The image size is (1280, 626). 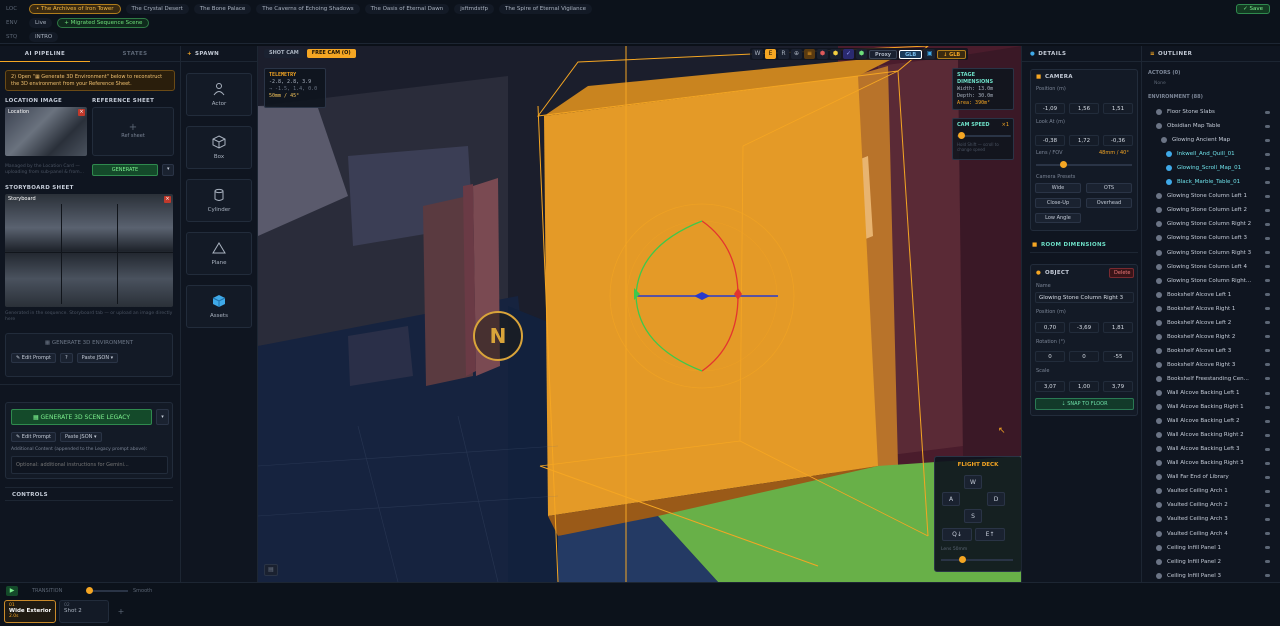 I want to click on outliner-item: Bookshelf Alcove Left 2, so click(x=1216, y=323).